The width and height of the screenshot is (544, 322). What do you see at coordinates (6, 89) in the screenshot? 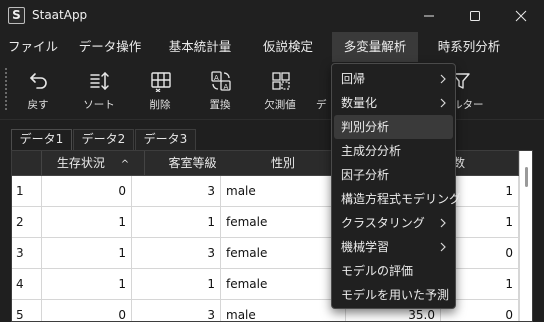
I see `toolbar-grip` at bounding box center [6, 89].